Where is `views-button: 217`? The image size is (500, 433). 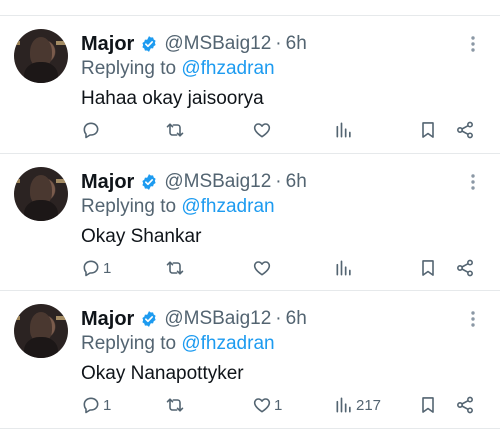 views-button: 217 is located at coordinates (357, 405).